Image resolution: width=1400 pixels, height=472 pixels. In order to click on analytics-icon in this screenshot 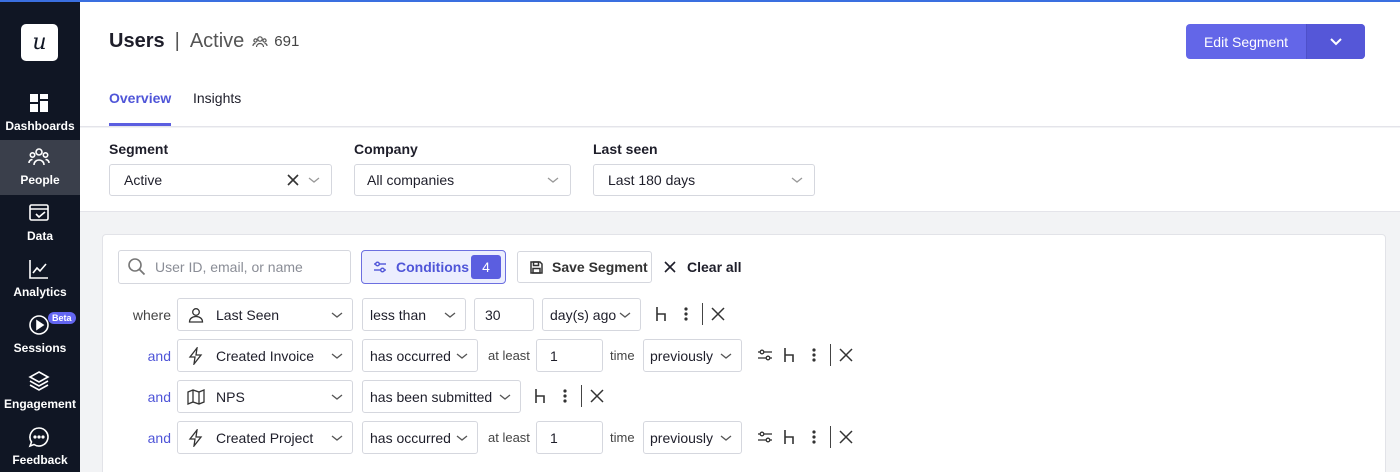, I will do `click(38, 269)`.